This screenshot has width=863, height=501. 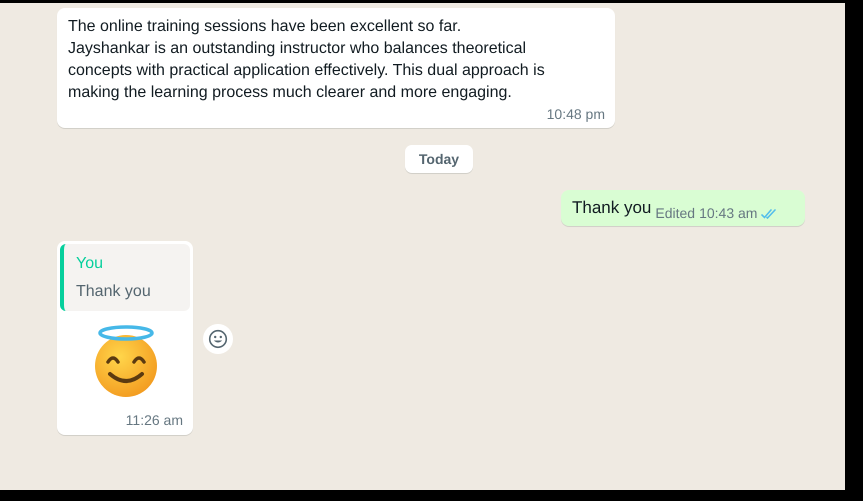 I want to click on message-text: Thank you, so click(x=612, y=208).